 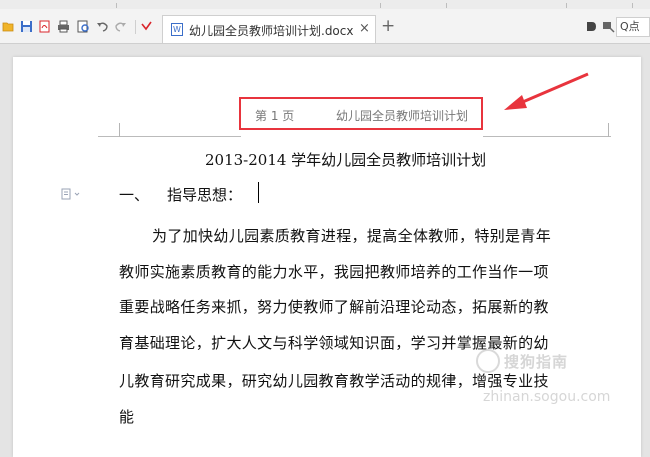 I want to click on search-box: Q点, so click(x=633, y=27).